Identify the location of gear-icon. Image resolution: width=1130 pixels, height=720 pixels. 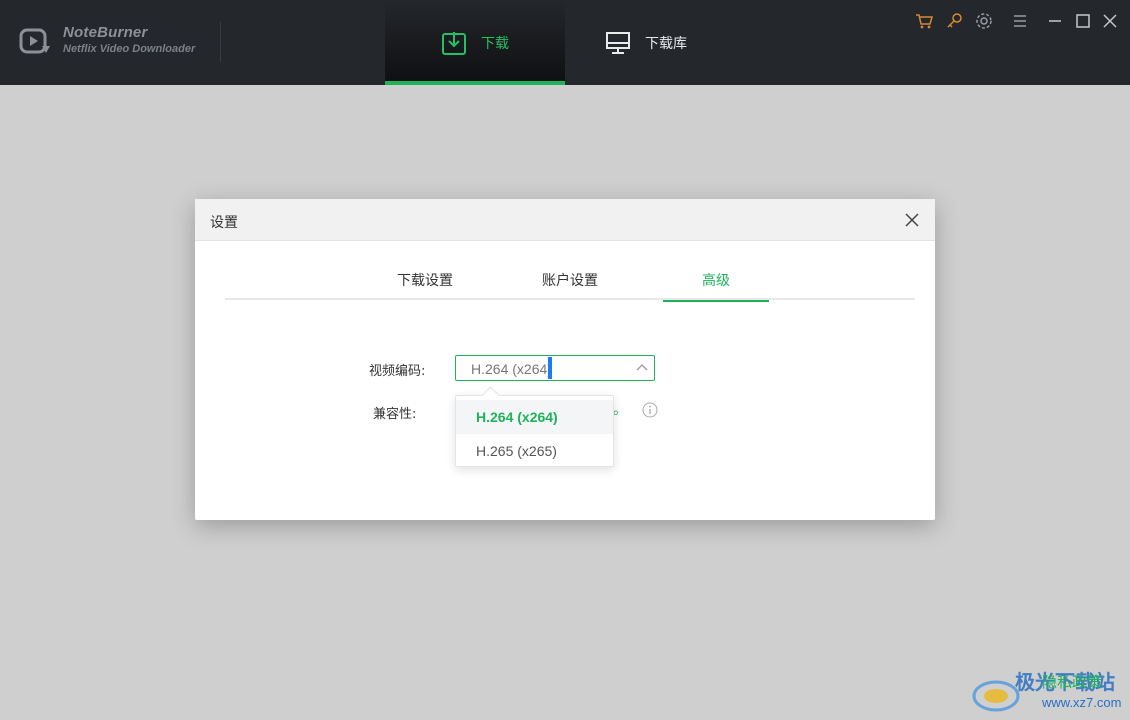
(984, 21).